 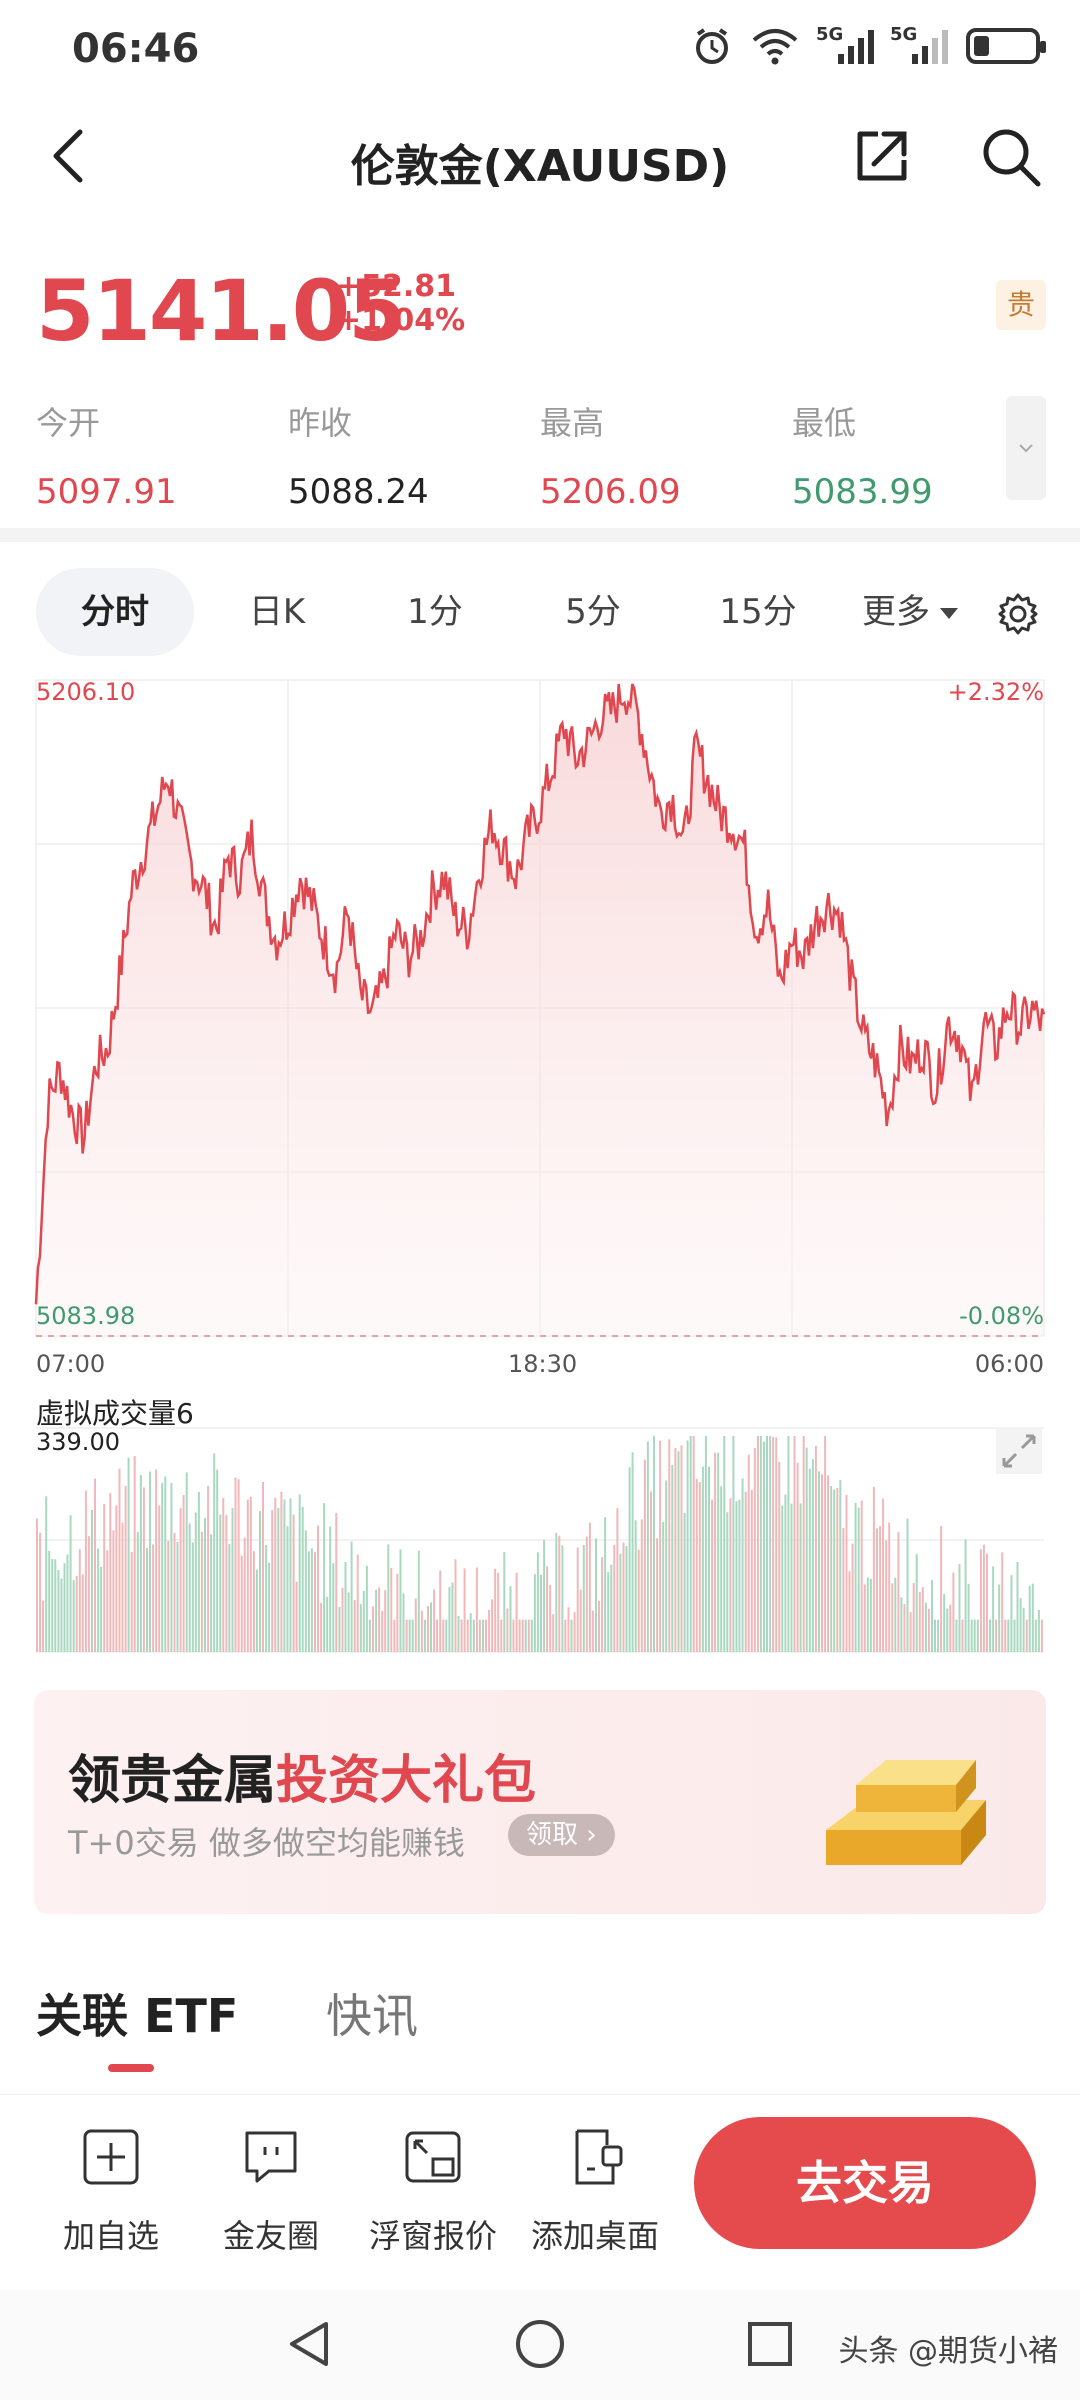 What do you see at coordinates (910, 612) in the screenshot?
I see `tab-more: 更多` at bounding box center [910, 612].